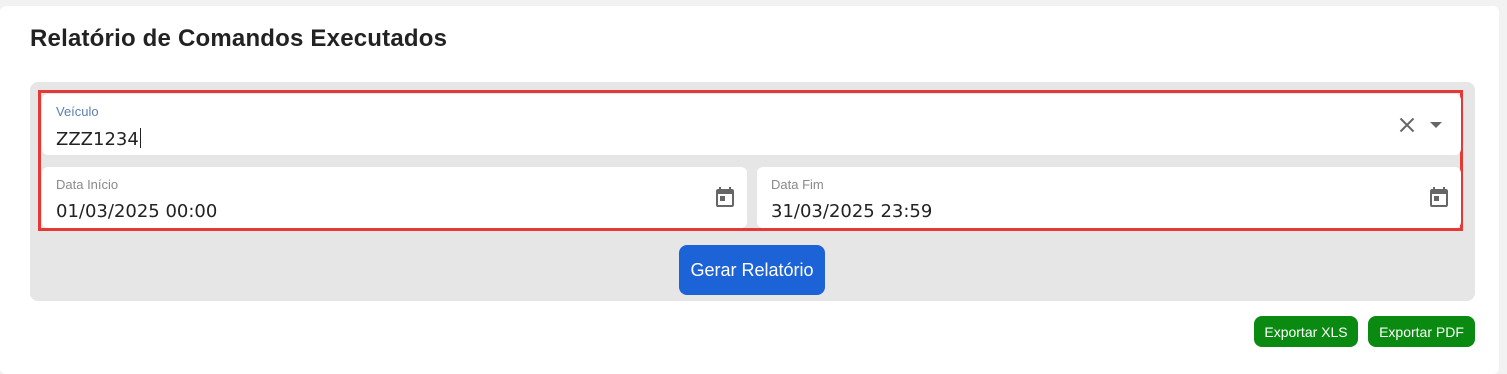 The width and height of the screenshot is (1507, 374). I want to click on exportar-xls-button: Exportar XLS, so click(1306, 331).